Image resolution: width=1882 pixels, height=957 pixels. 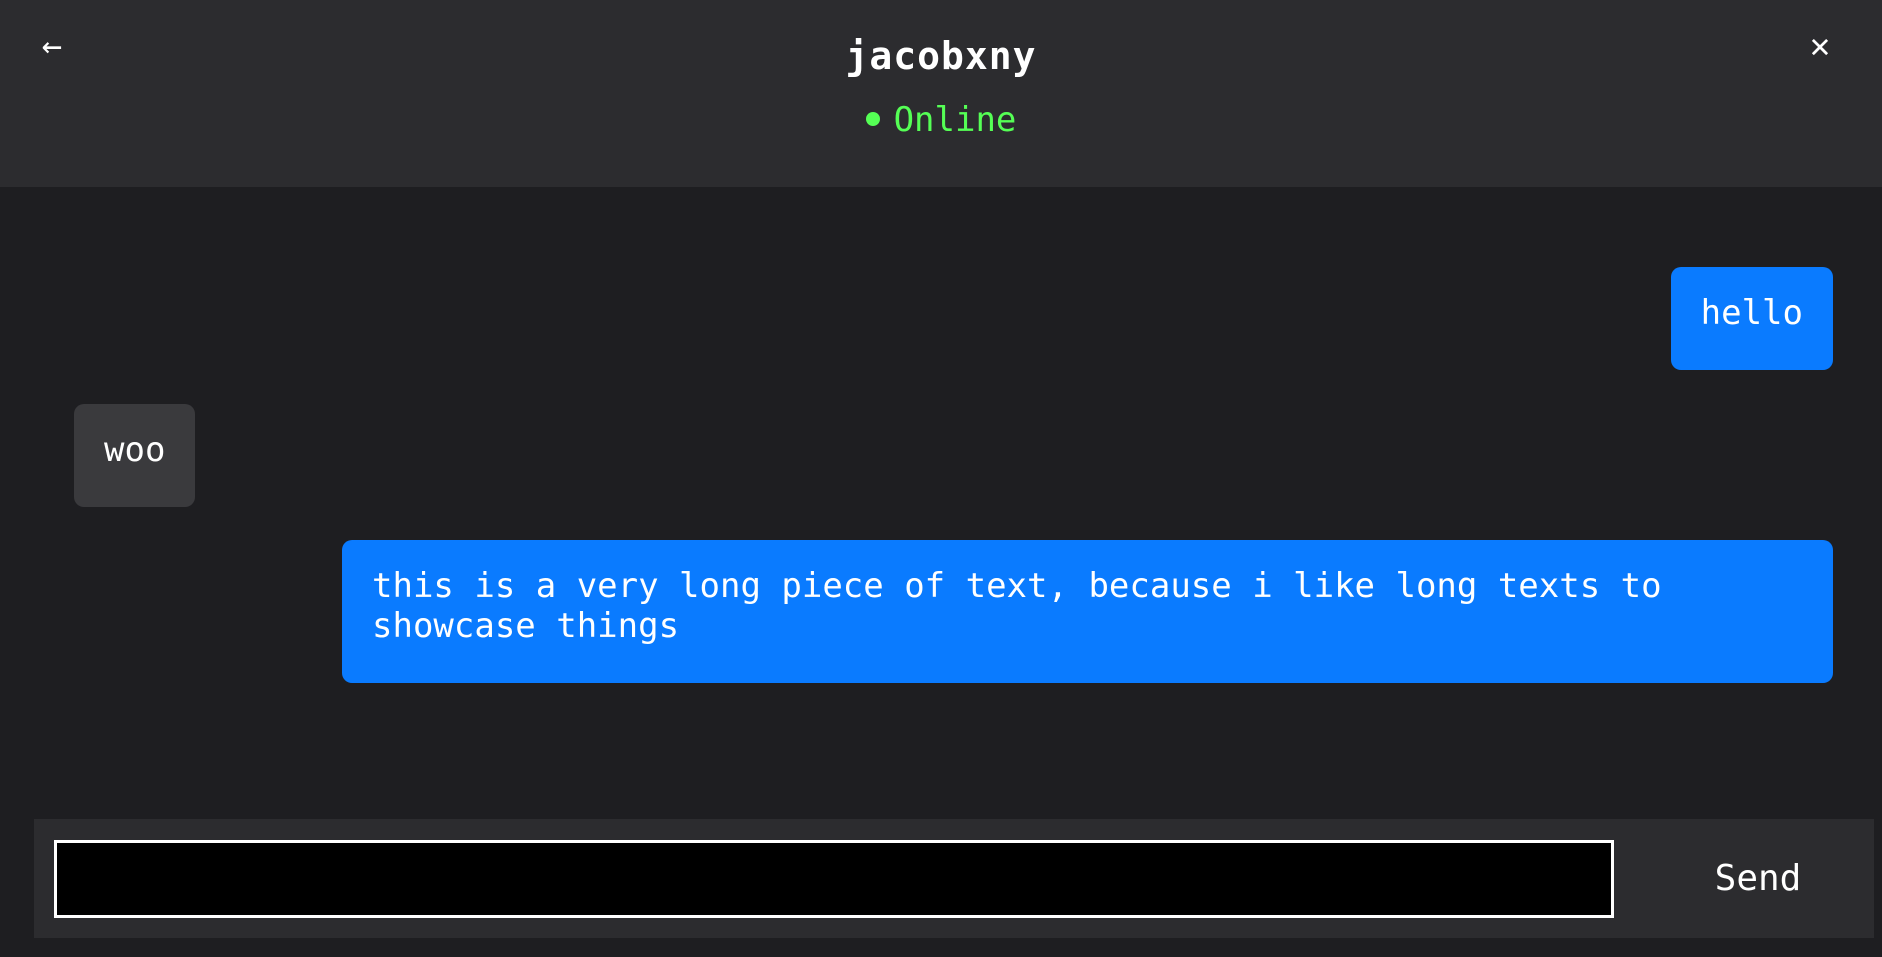 I want to click on online-status: Online, so click(x=941, y=120).